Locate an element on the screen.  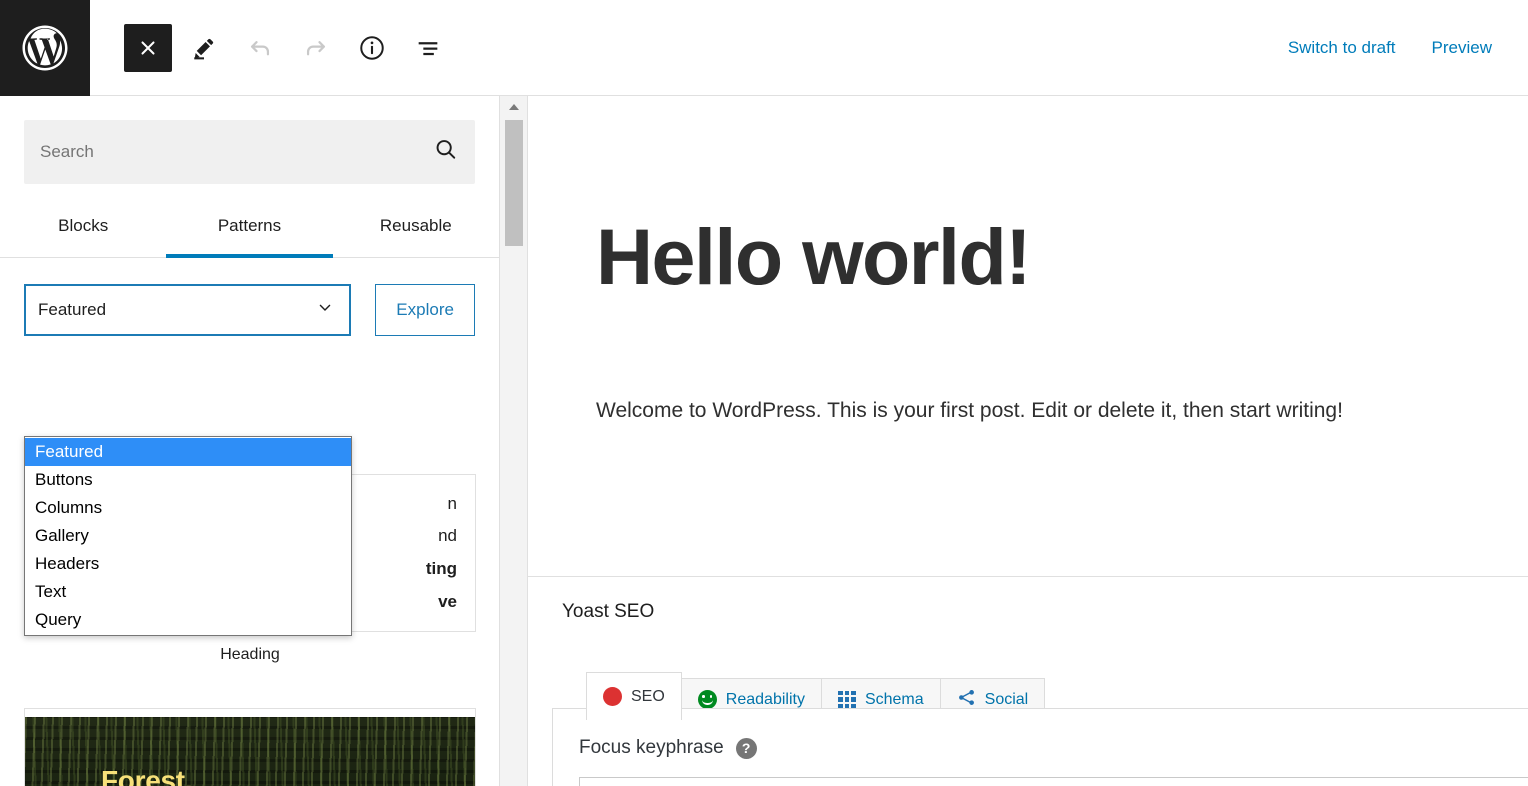
inserter-scrollbar is located at coordinates (514, 441).